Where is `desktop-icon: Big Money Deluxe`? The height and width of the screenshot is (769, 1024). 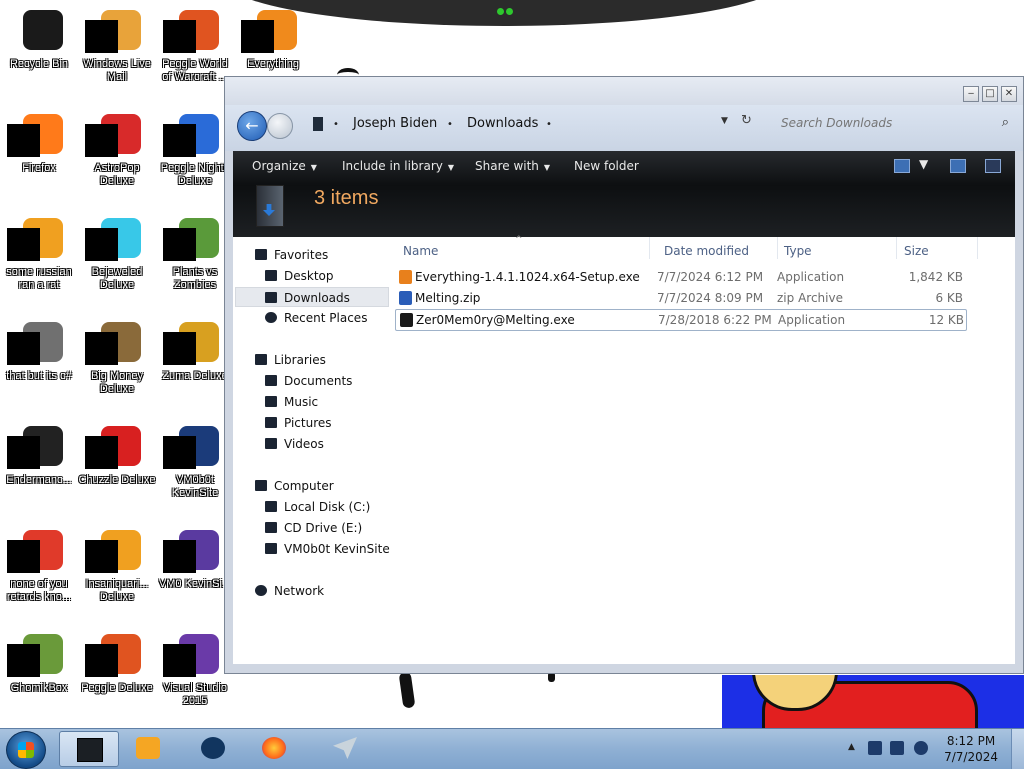
desktop-icon: Big Money Deluxe is located at coordinates (117, 354).